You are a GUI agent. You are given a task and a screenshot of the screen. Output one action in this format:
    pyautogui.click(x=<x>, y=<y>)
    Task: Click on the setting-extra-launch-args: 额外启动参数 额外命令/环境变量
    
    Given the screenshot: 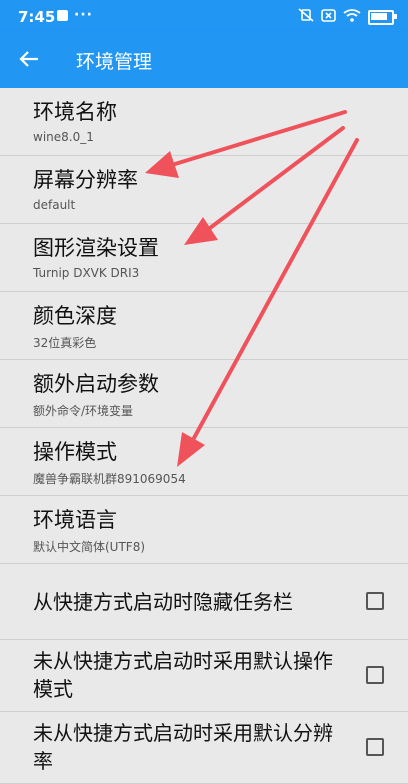 What is the action you would take?
    pyautogui.click(x=204, y=394)
    